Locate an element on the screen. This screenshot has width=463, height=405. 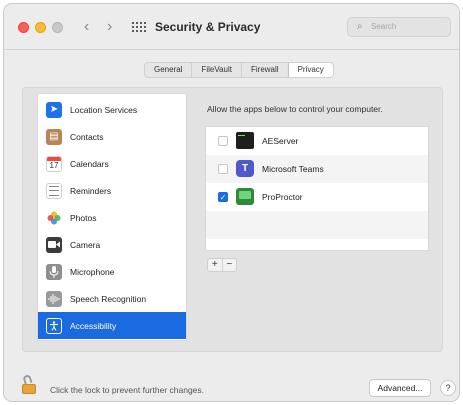
sidebar-item-calendars: 17 Calendars is located at coordinates (112, 163).